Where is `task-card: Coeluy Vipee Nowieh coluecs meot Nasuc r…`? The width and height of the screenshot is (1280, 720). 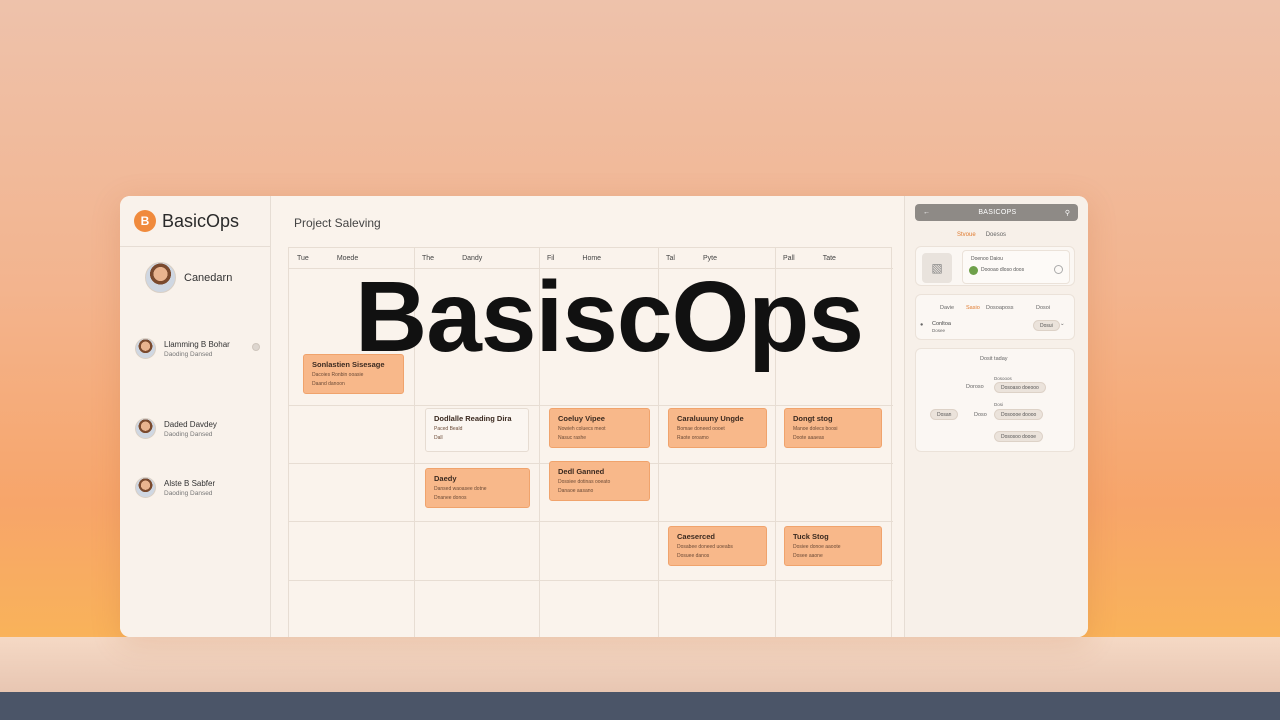 task-card: Coeluy Vipee Nowieh coluecs meot Nasuc r… is located at coordinates (599, 428).